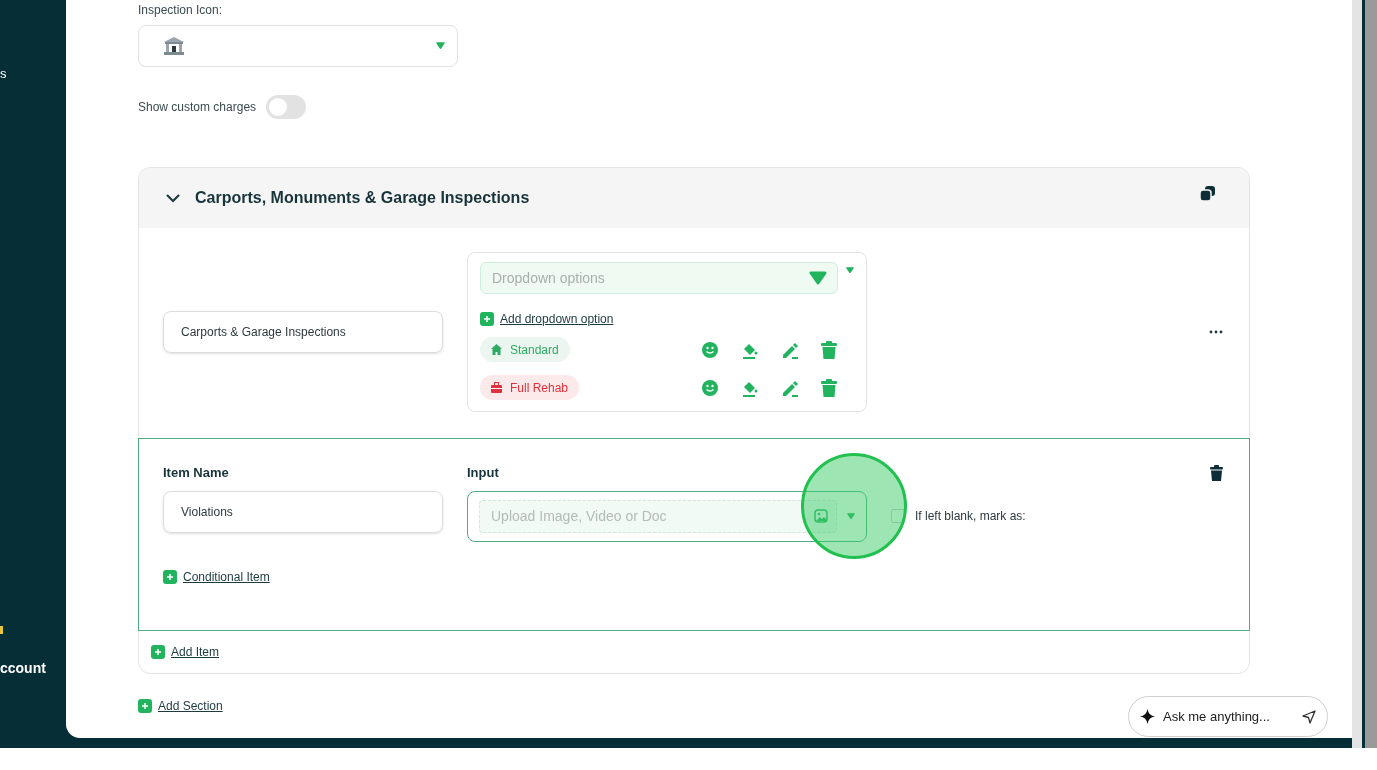 The width and height of the screenshot is (1377, 770). What do you see at coordinates (970, 516) in the screenshot?
I see `checkbox-label: If left blank, mark as:` at bounding box center [970, 516].